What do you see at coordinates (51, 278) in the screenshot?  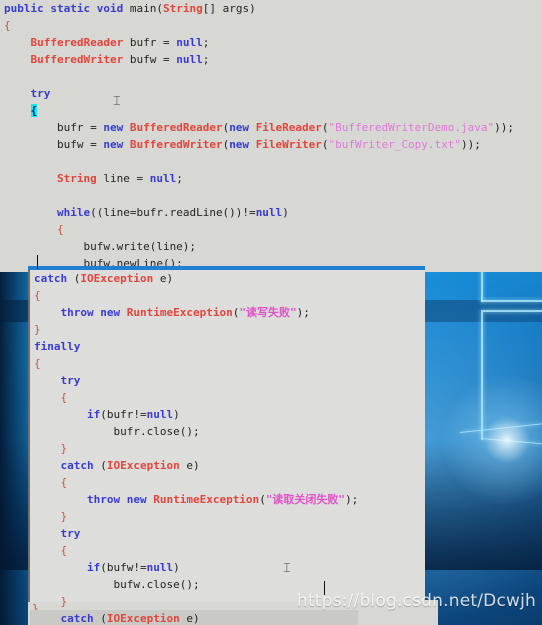 I see `code-token-kw: catch` at bounding box center [51, 278].